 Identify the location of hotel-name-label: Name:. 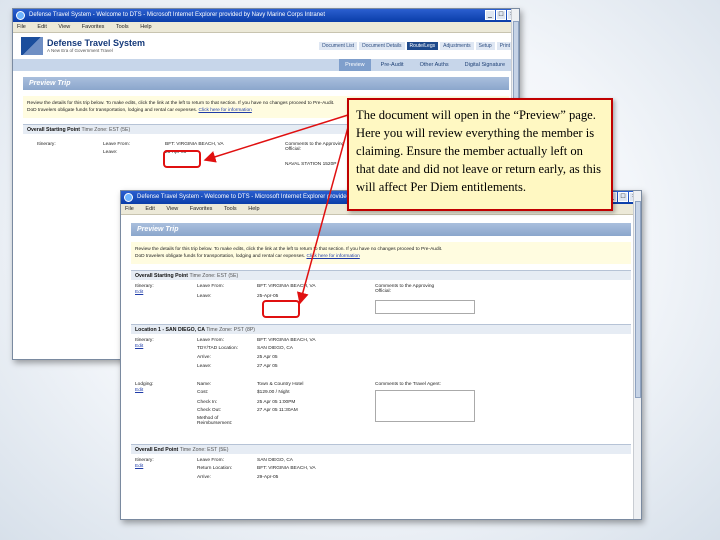
(204, 384).